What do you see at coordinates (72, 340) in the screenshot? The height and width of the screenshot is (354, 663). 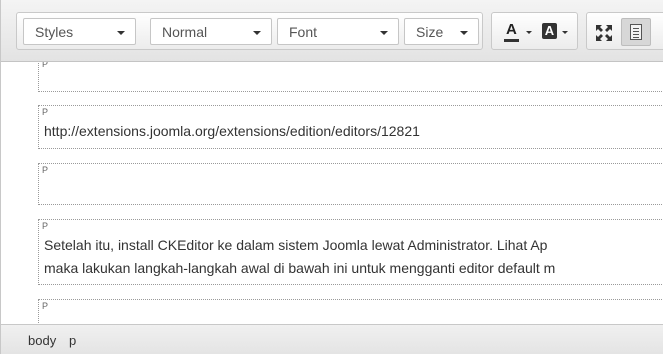 I see `path-item-p: p` at bounding box center [72, 340].